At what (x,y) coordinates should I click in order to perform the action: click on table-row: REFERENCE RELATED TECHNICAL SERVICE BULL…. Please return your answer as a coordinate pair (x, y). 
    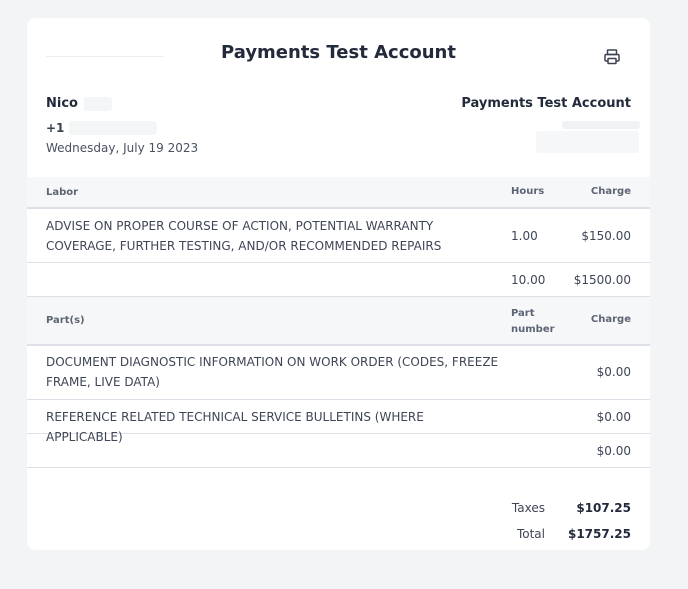
    Looking at the image, I should click on (338, 422).